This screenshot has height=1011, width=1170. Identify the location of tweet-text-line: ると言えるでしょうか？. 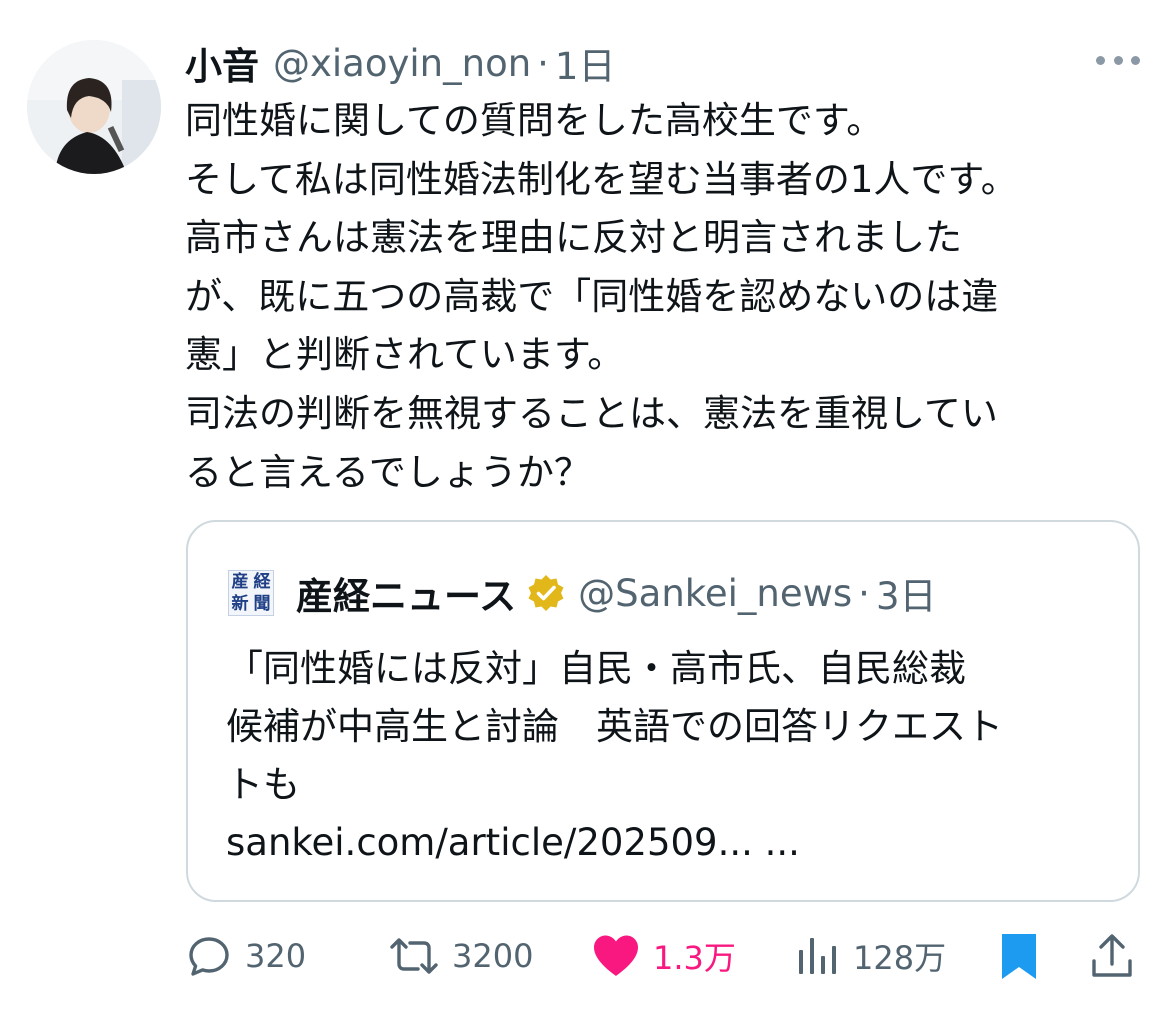
(388, 472).